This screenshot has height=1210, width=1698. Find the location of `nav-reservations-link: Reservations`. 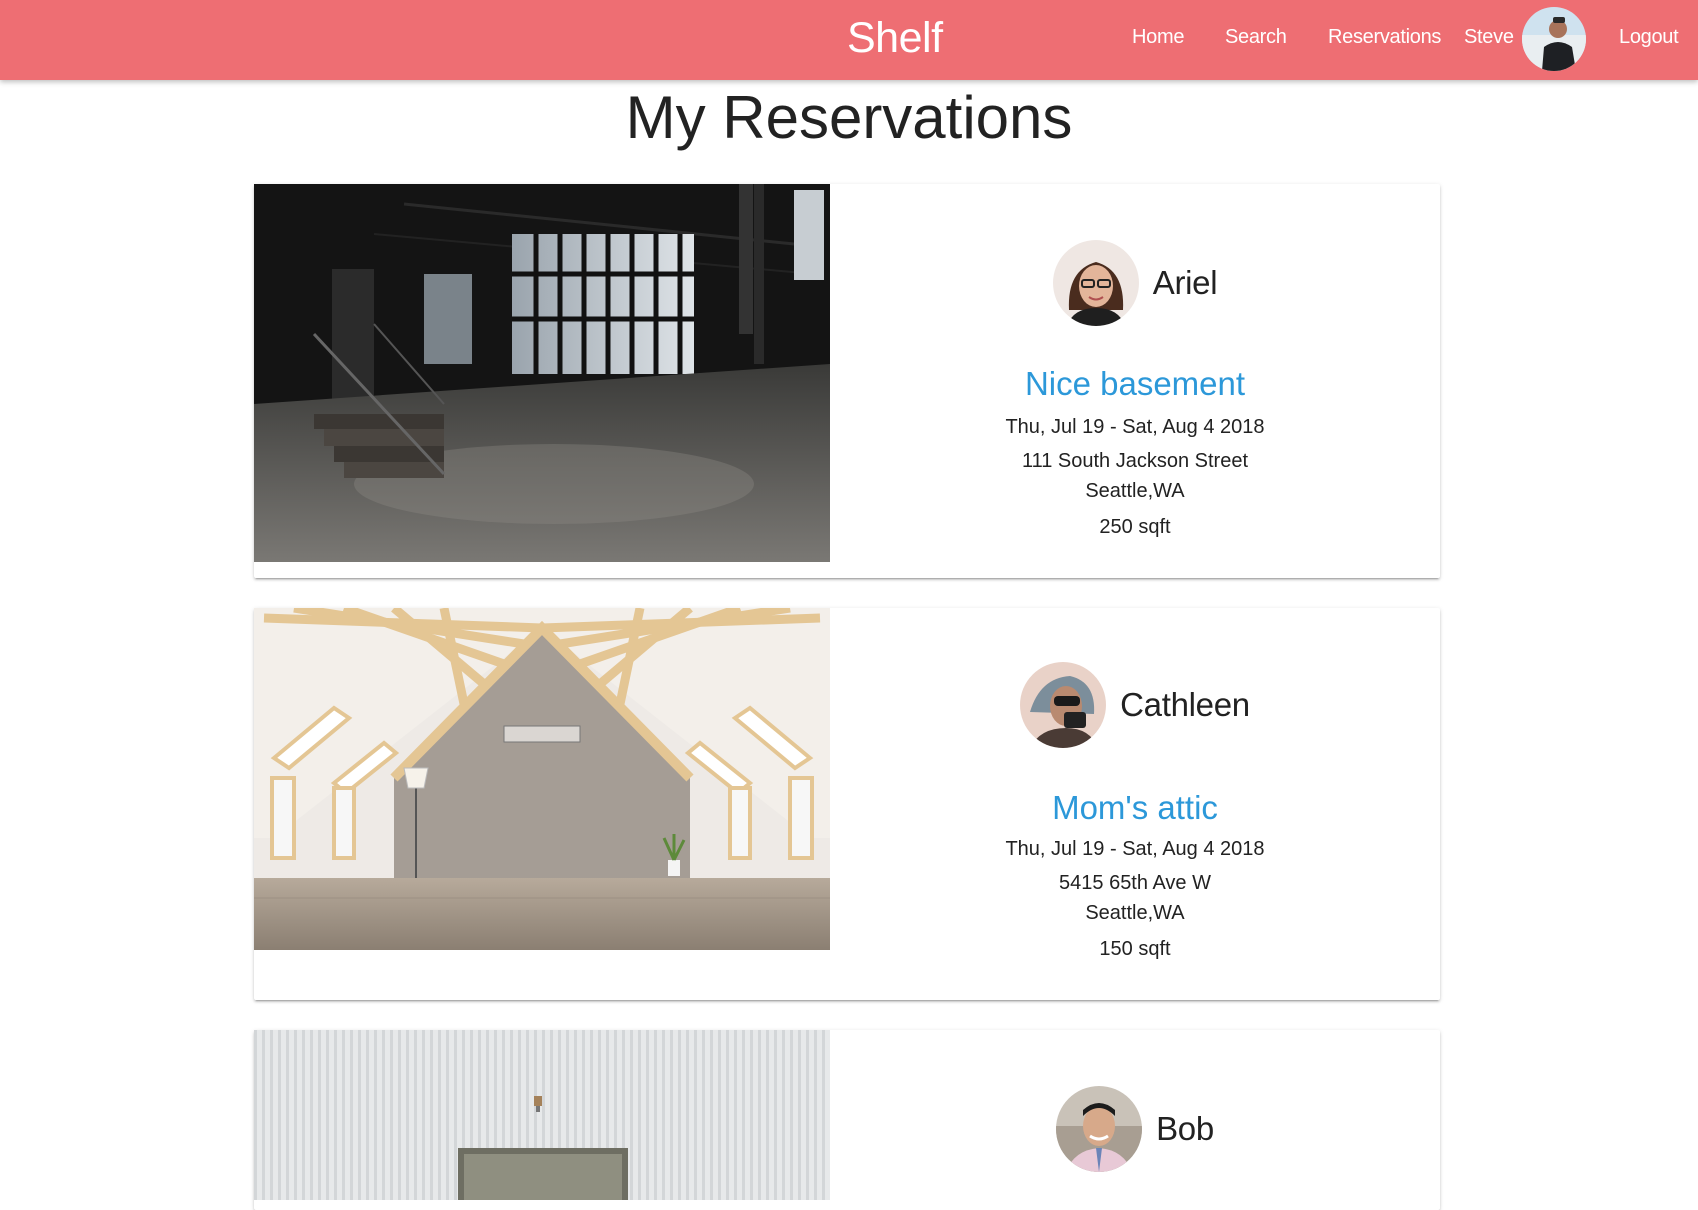

nav-reservations-link: Reservations is located at coordinates (1384, 37).